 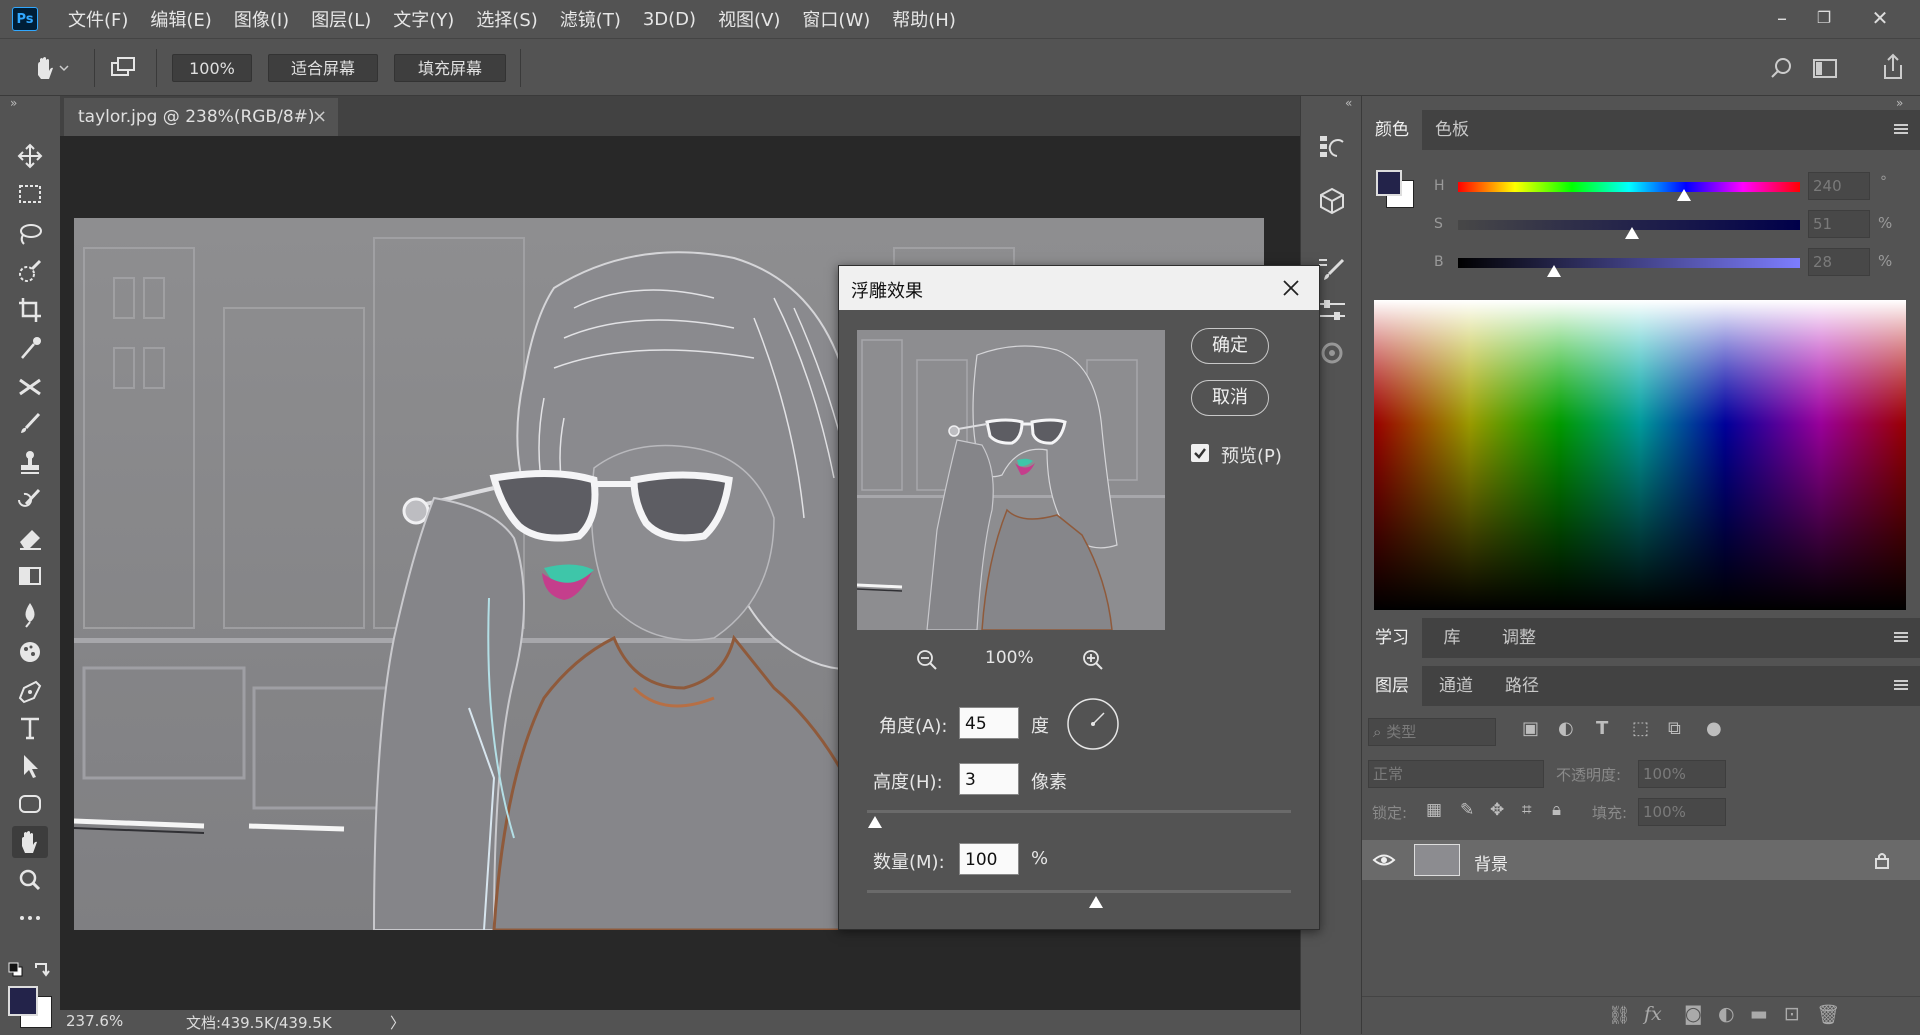 What do you see at coordinates (1566, 728) in the screenshot?
I see `adjustment-filter-icon: ◐` at bounding box center [1566, 728].